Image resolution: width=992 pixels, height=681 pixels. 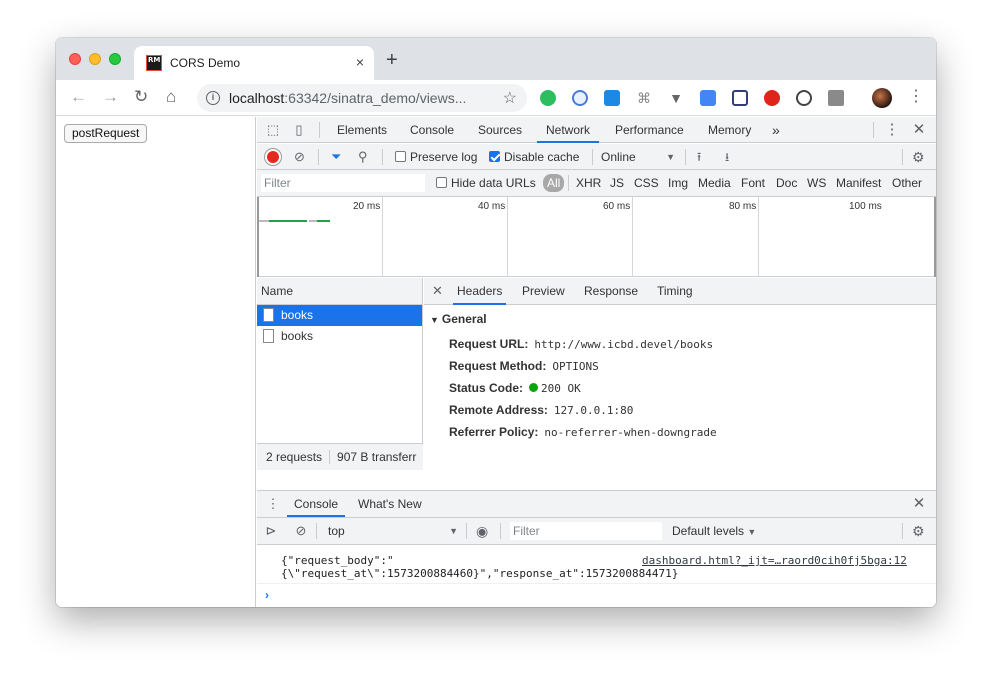 What do you see at coordinates (836, 98) in the screenshot?
I see `camera-extension-icon` at bounding box center [836, 98].